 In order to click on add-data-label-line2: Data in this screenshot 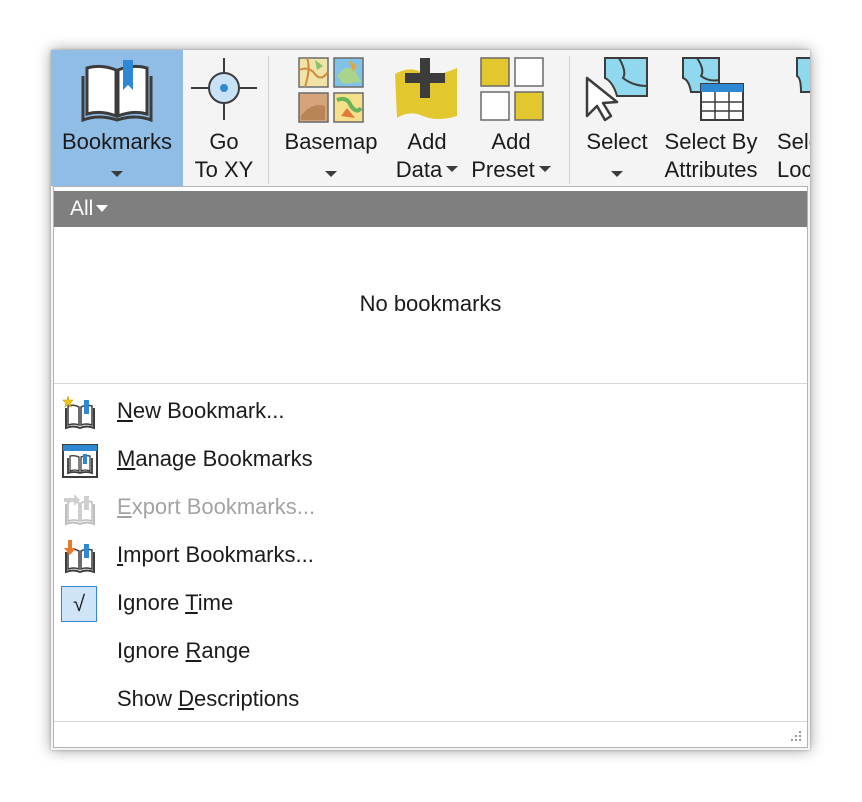, I will do `click(419, 169)`.